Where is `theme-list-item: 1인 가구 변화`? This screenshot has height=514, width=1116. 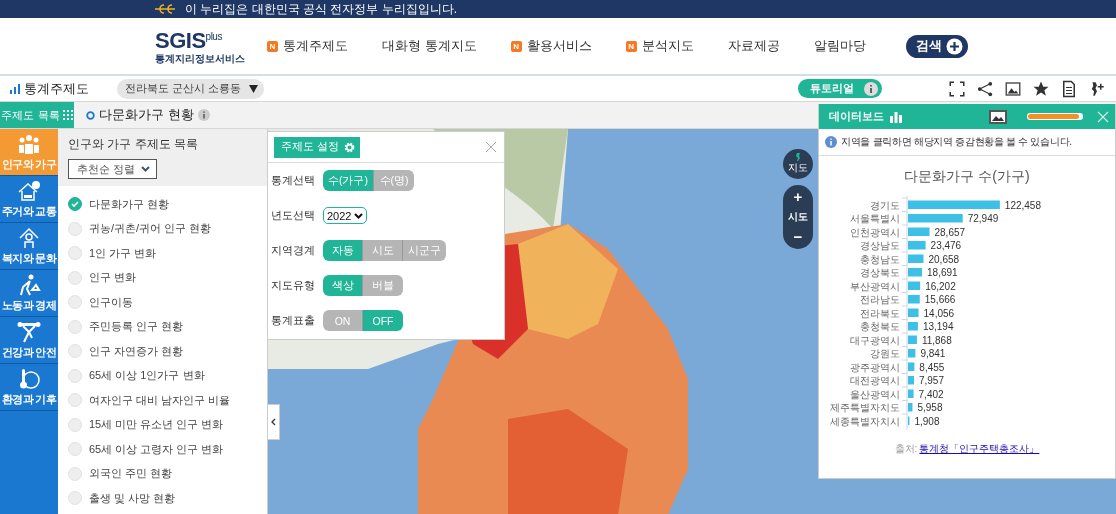
theme-list-item: 1인 가구 변화 is located at coordinates (162, 253).